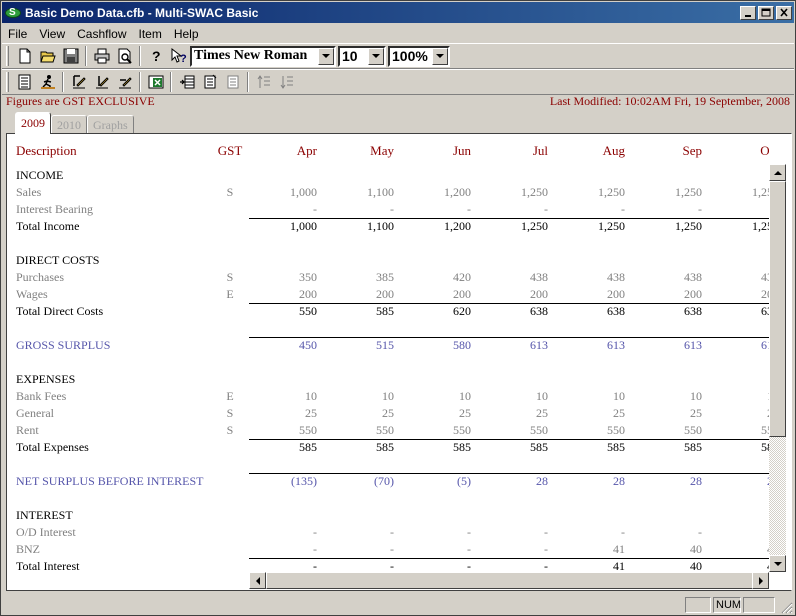 The height and width of the screenshot is (616, 796). I want to click on resize-grip-icon, so click(786, 607).